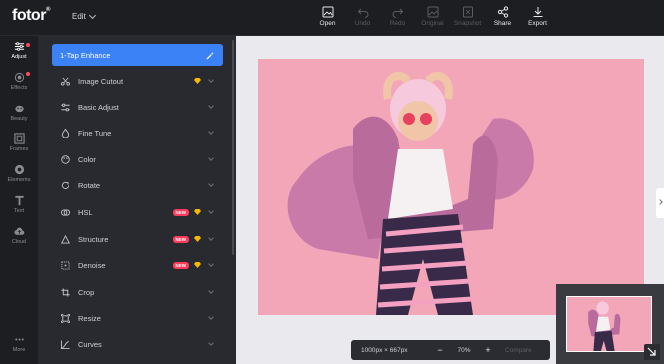  What do you see at coordinates (384, 350) in the screenshot?
I see `image-dimensions: 1000px × 667px` at bounding box center [384, 350].